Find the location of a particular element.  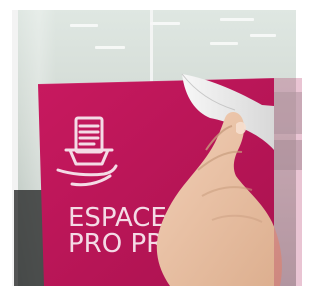

sign-shadow-right is located at coordinates (288, 182).